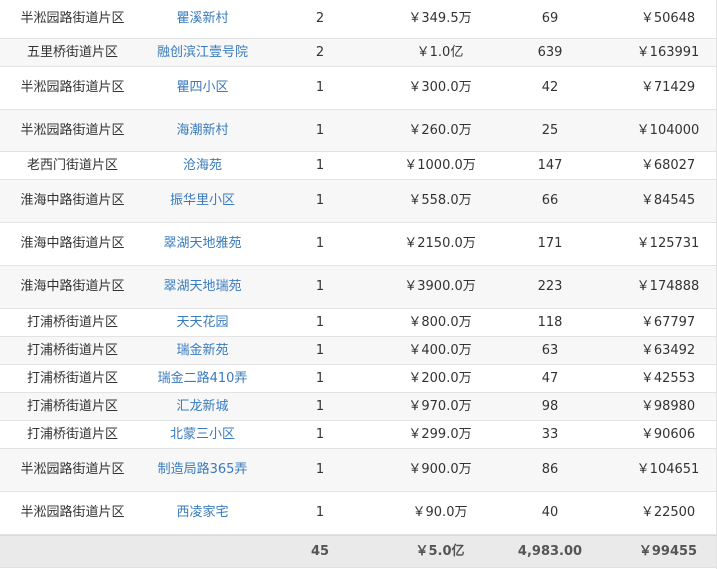  I want to click on floor-area-cell: 63, so click(550, 350).